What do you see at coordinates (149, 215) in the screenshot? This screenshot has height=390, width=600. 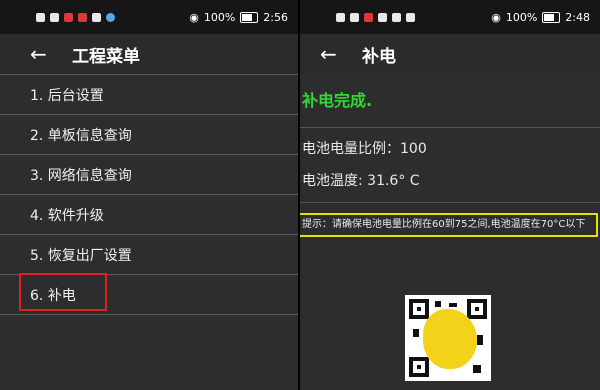 I see `menu-item-software-upgrade: 4. 软件升级` at bounding box center [149, 215].